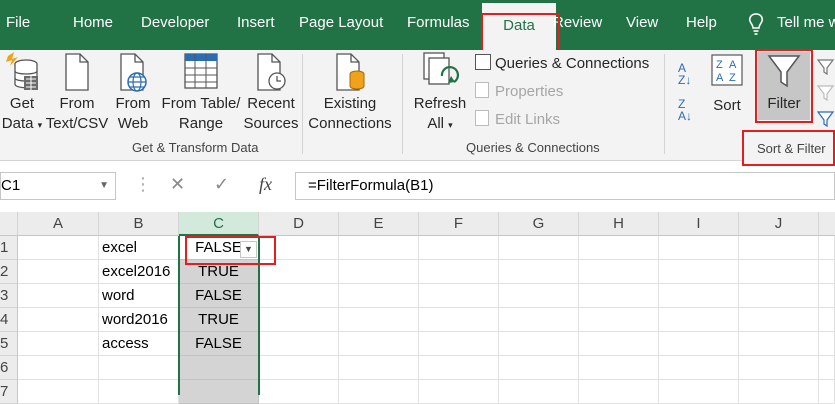 Image resolution: width=835 pixels, height=404 pixels. I want to click on cell-h2, so click(619, 272).